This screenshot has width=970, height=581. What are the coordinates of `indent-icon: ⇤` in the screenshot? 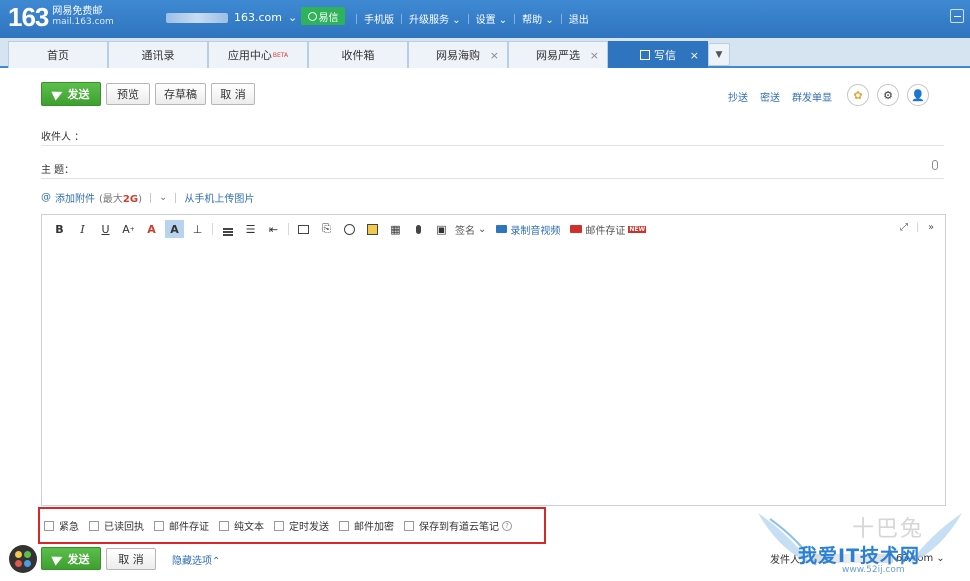 It's located at (273, 229).